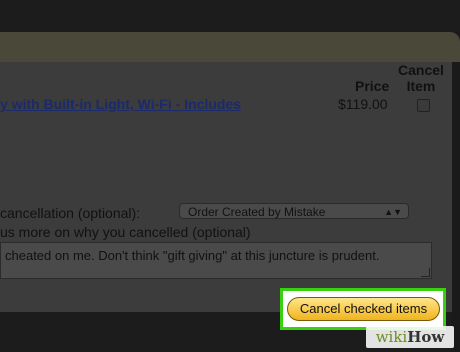 Image resolution: width=460 pixels, height=352 pixels. I want to click on comments-label: us more on why you cancelled (optional), so click(125, 232).